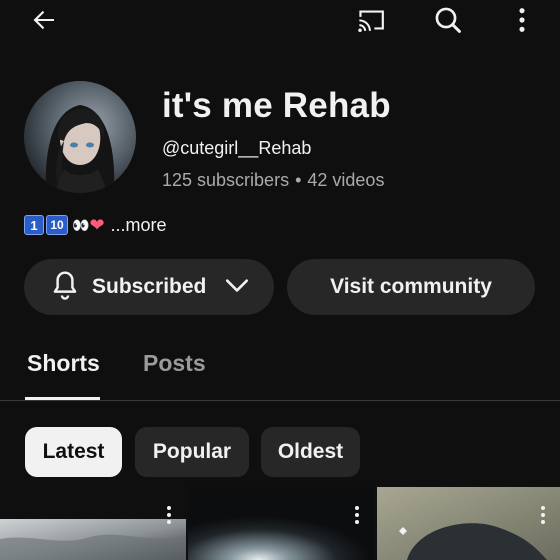  I want to click on filter-chip-oldest: Oldest, so click(310, 452).